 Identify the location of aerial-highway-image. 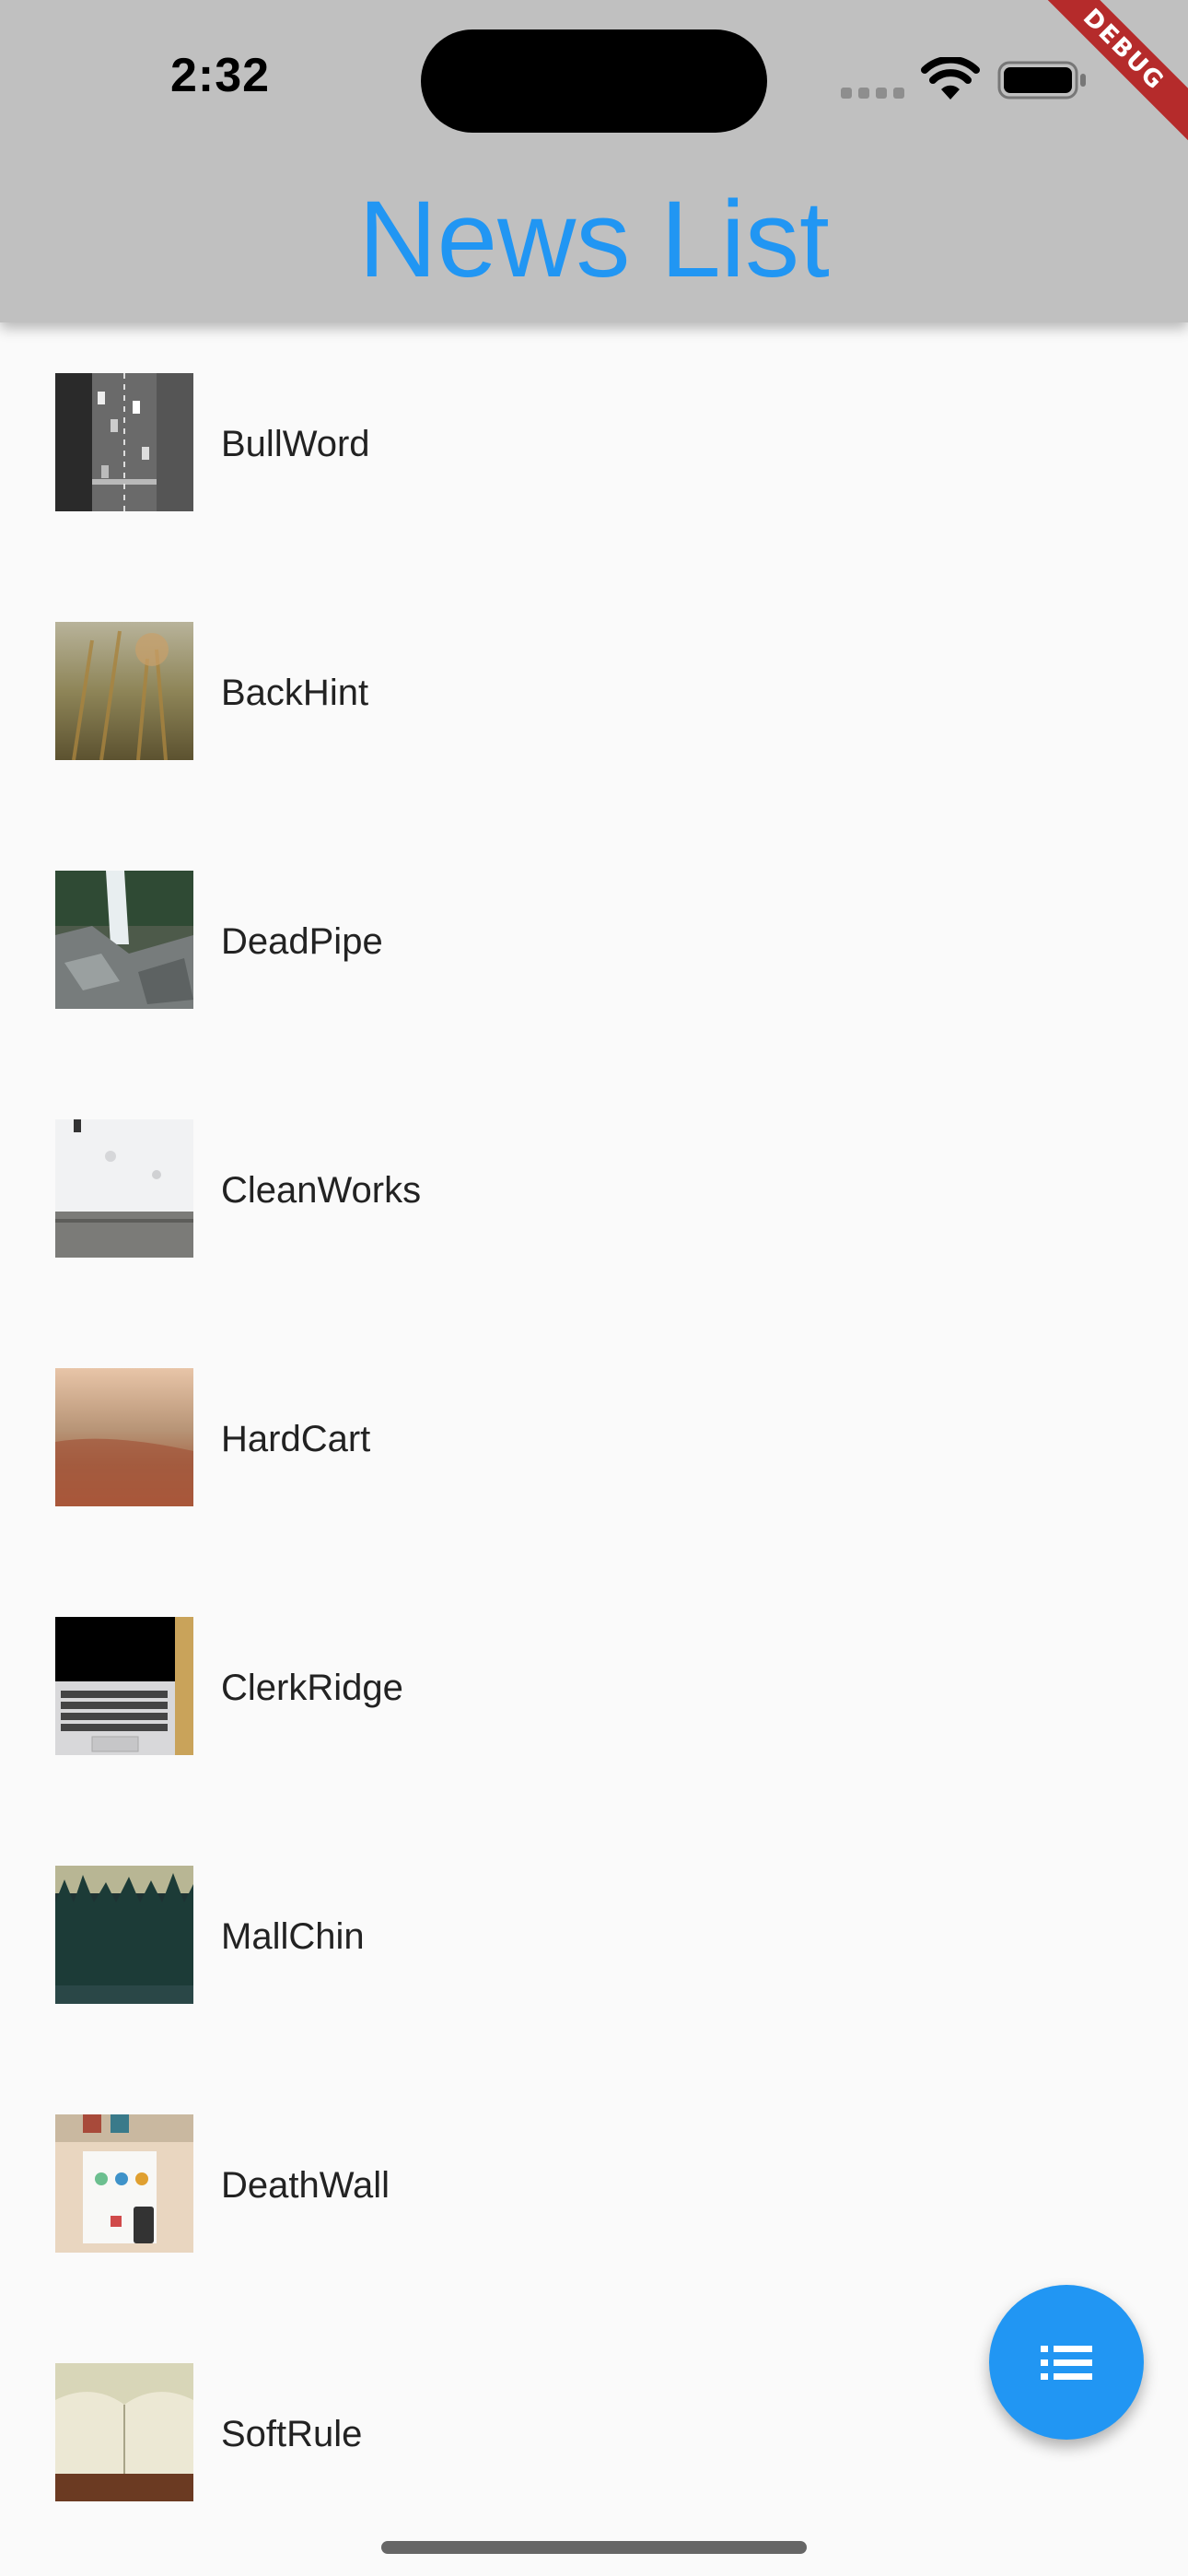
(124, 442).